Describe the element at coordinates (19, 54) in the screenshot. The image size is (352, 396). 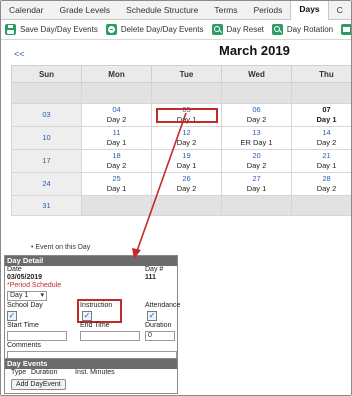
I see `previous-month-link: <<` at that location.